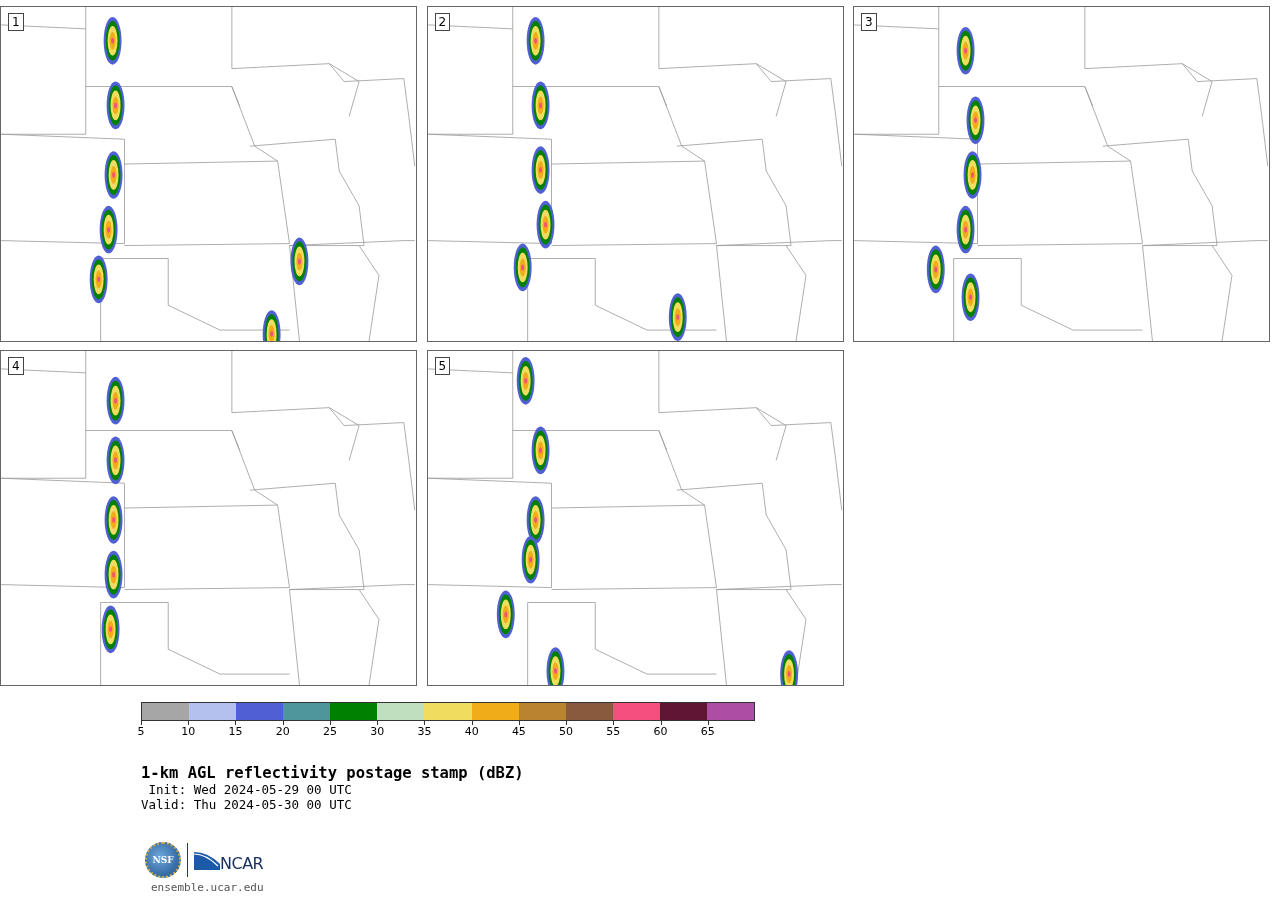  I want to click on tick-label: 30, so click(377, 732).